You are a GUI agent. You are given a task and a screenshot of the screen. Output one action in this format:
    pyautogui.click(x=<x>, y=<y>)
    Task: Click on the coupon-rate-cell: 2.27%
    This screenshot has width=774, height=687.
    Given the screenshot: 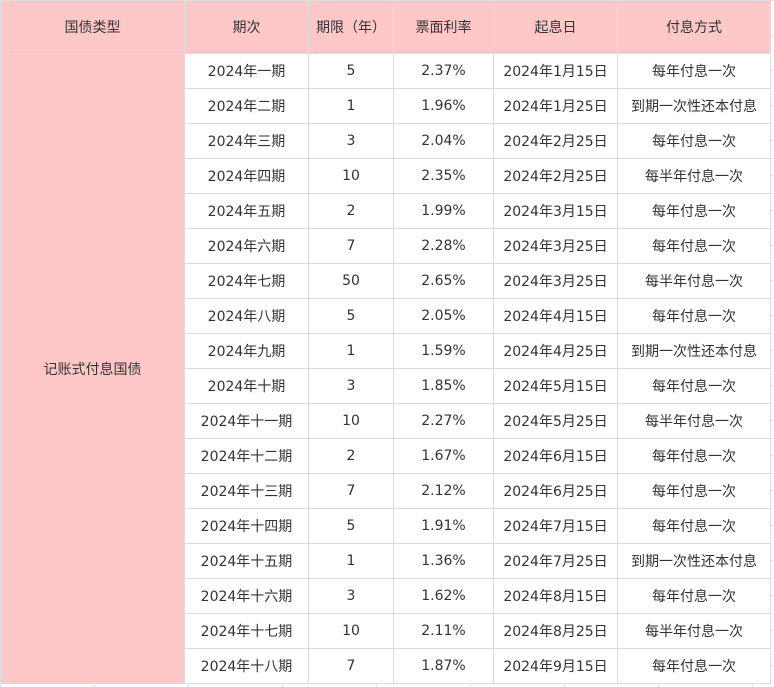 What is the action you would take?
    pyautogui.click(x=443, y=421)
    